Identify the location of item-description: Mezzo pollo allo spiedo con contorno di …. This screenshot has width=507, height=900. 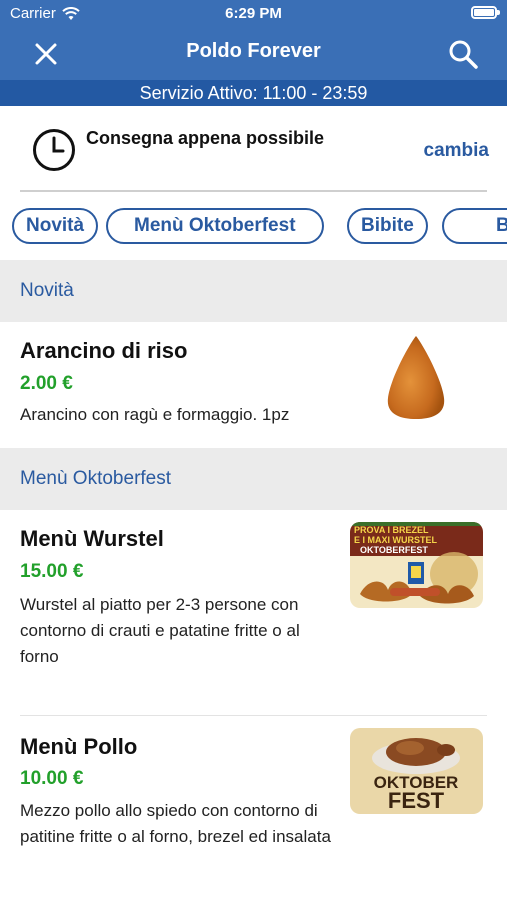
(175, 823).